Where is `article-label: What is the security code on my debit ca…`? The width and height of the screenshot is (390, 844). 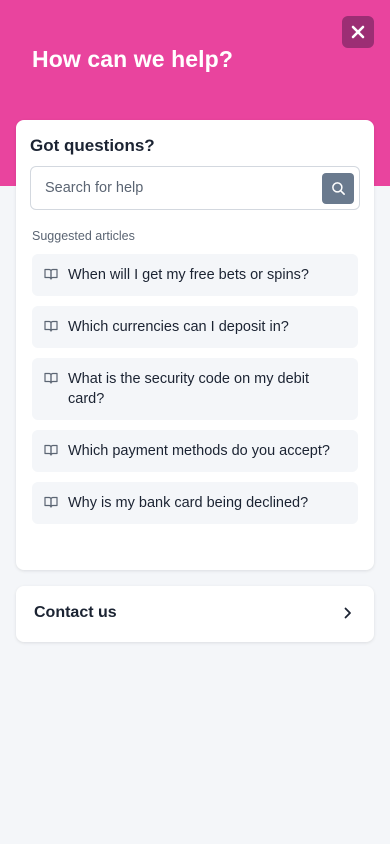
article-label: What is the security code on my debit ca… is located at coordinates (188, 389).